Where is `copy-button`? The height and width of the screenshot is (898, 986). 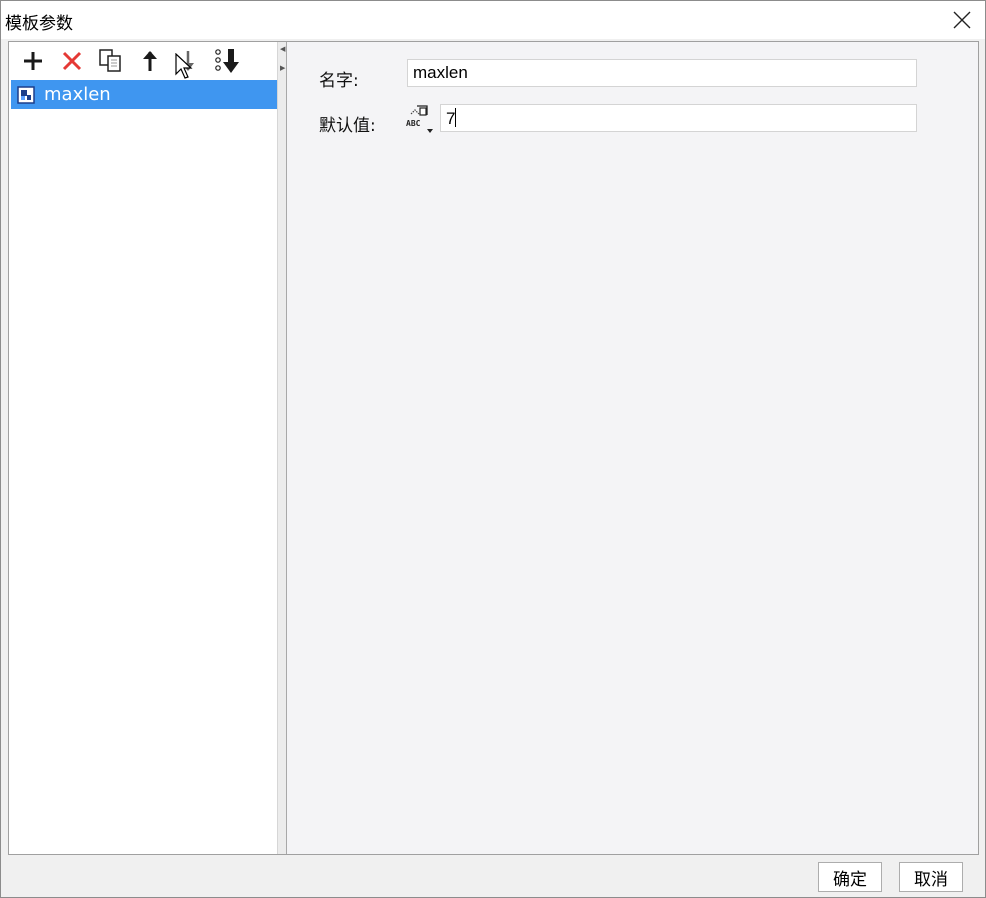
copy-button is located at coordinates (111, 61).